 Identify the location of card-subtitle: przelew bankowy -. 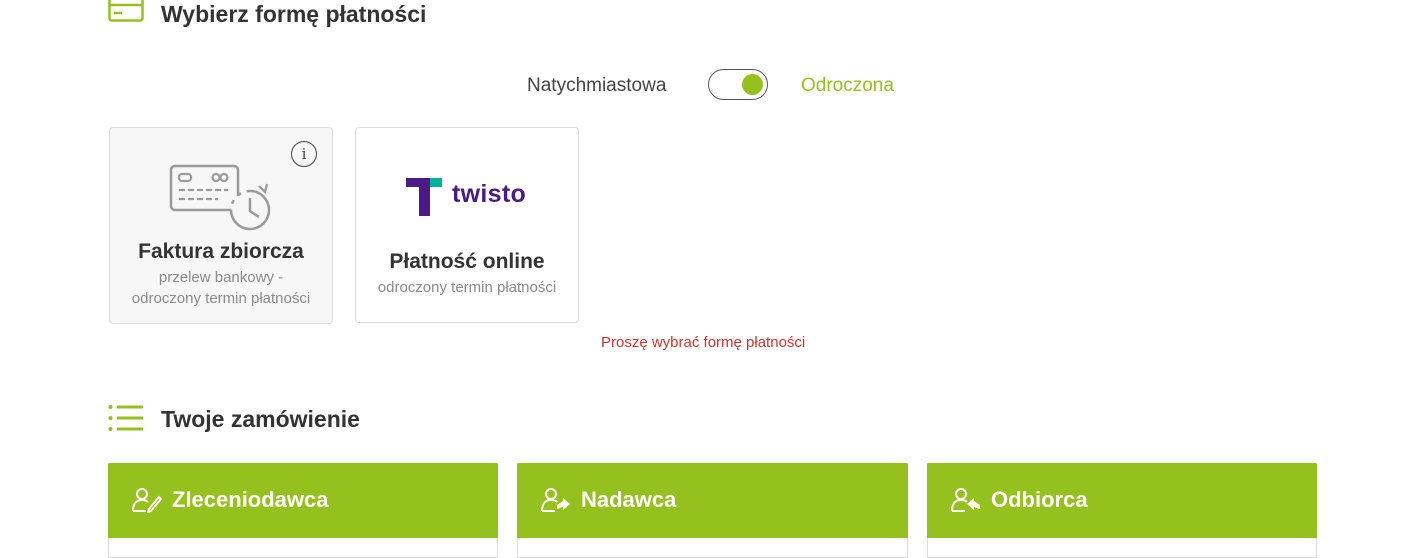
(221, 277).